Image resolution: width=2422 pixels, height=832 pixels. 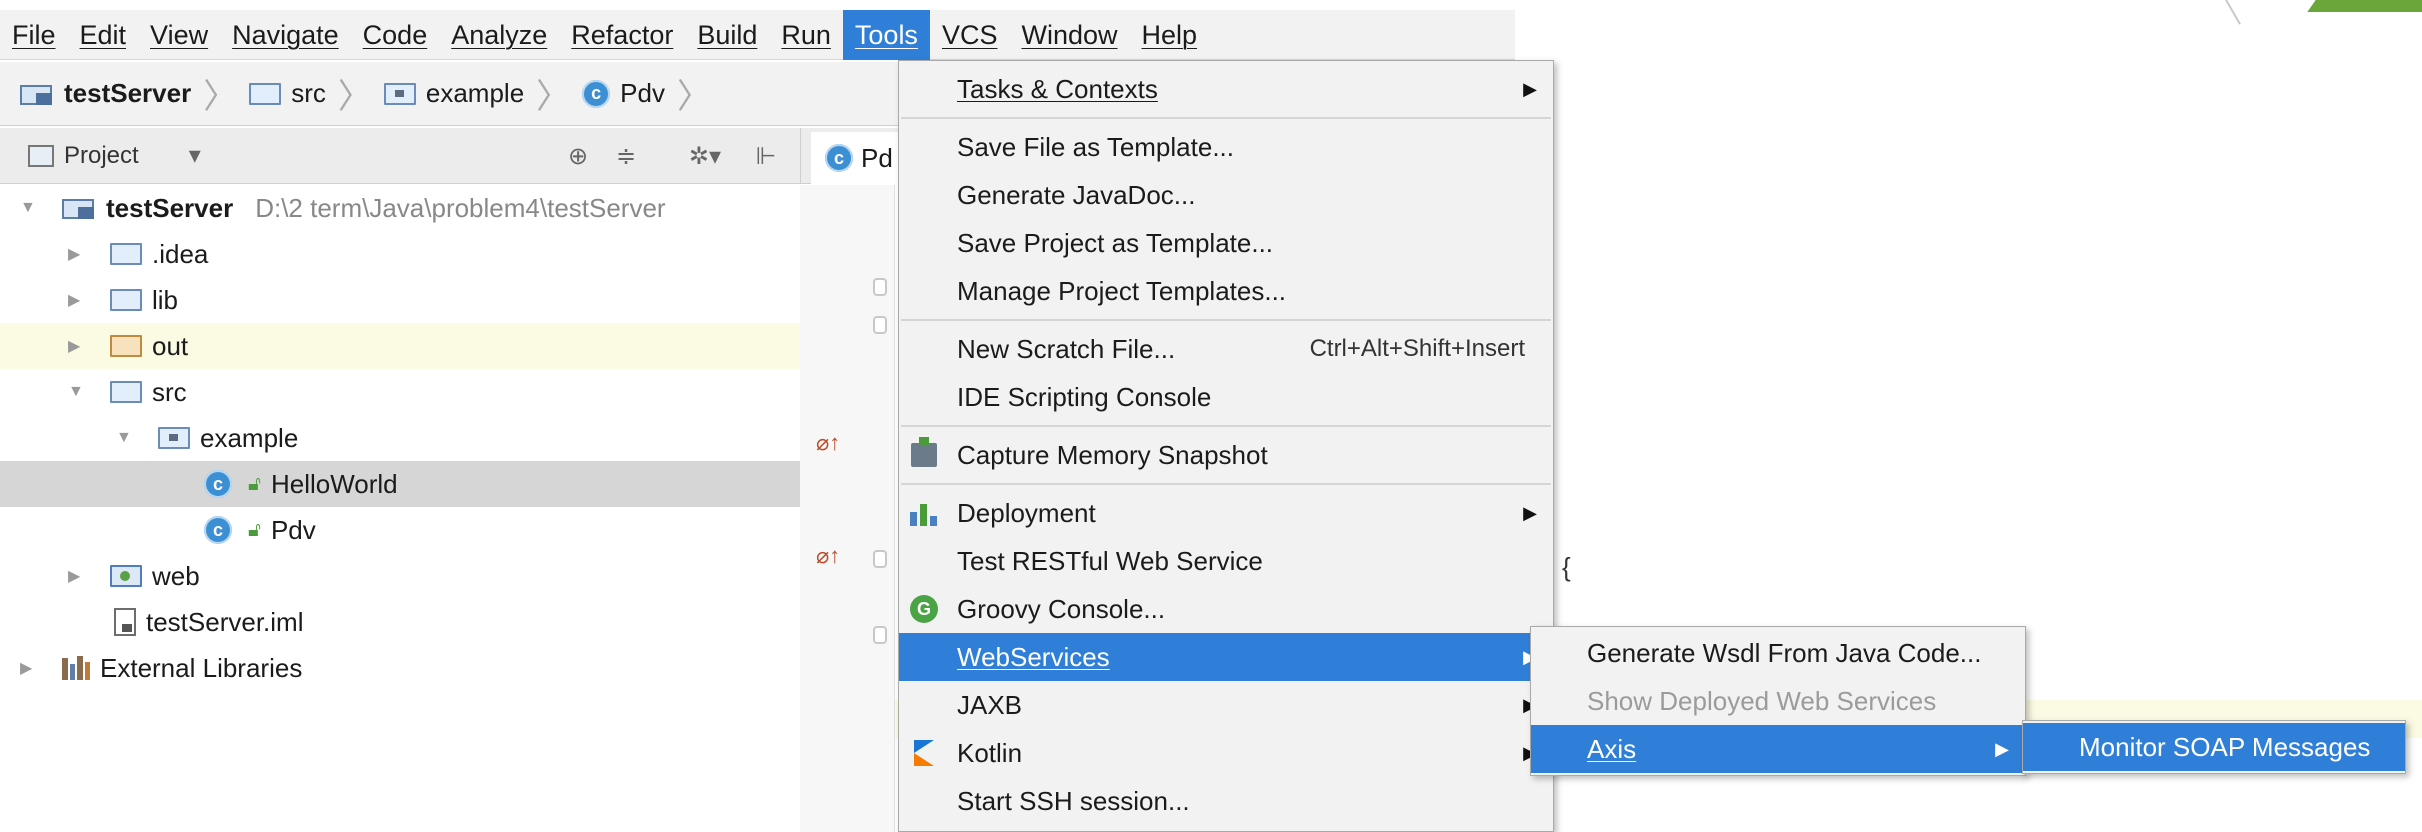 I want to click on menu-item-capture-memory-snapshot: Capture Memory Snapshot, so click(x=1226, y=455).